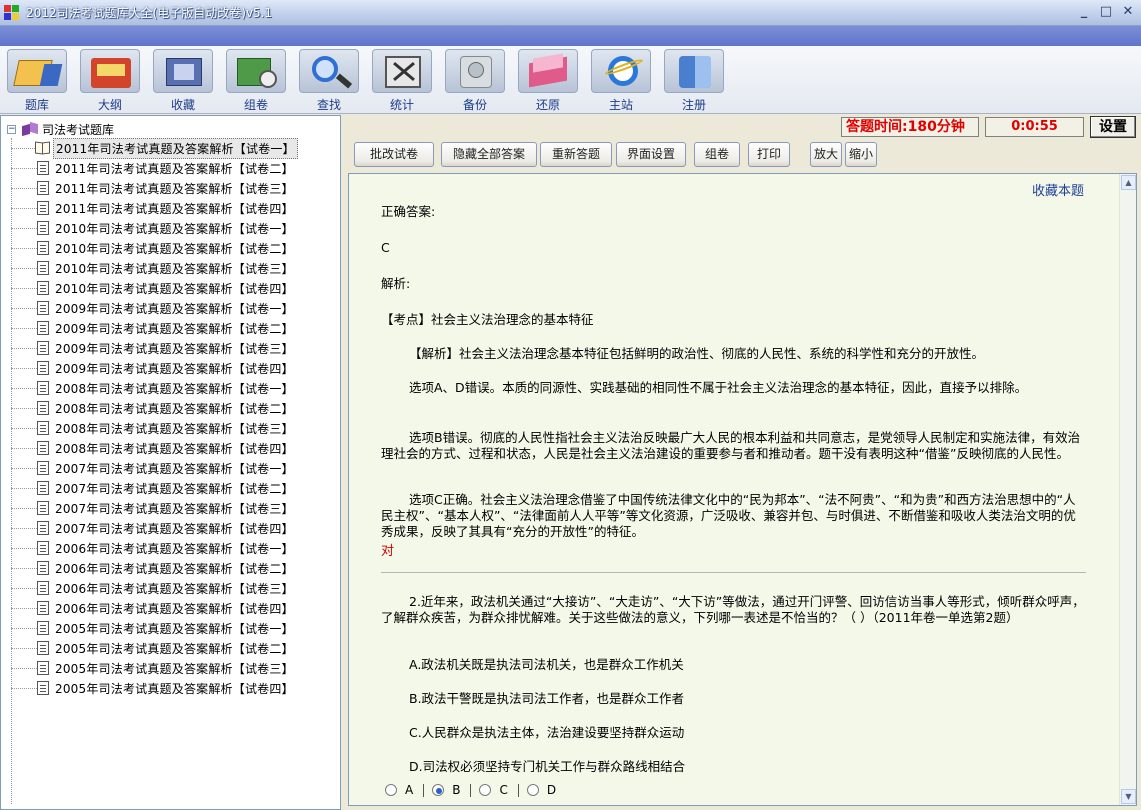  I want to click on tree-item-label: 2007年司法考试真题及答案解析【试卷四】, so click(174, 528).